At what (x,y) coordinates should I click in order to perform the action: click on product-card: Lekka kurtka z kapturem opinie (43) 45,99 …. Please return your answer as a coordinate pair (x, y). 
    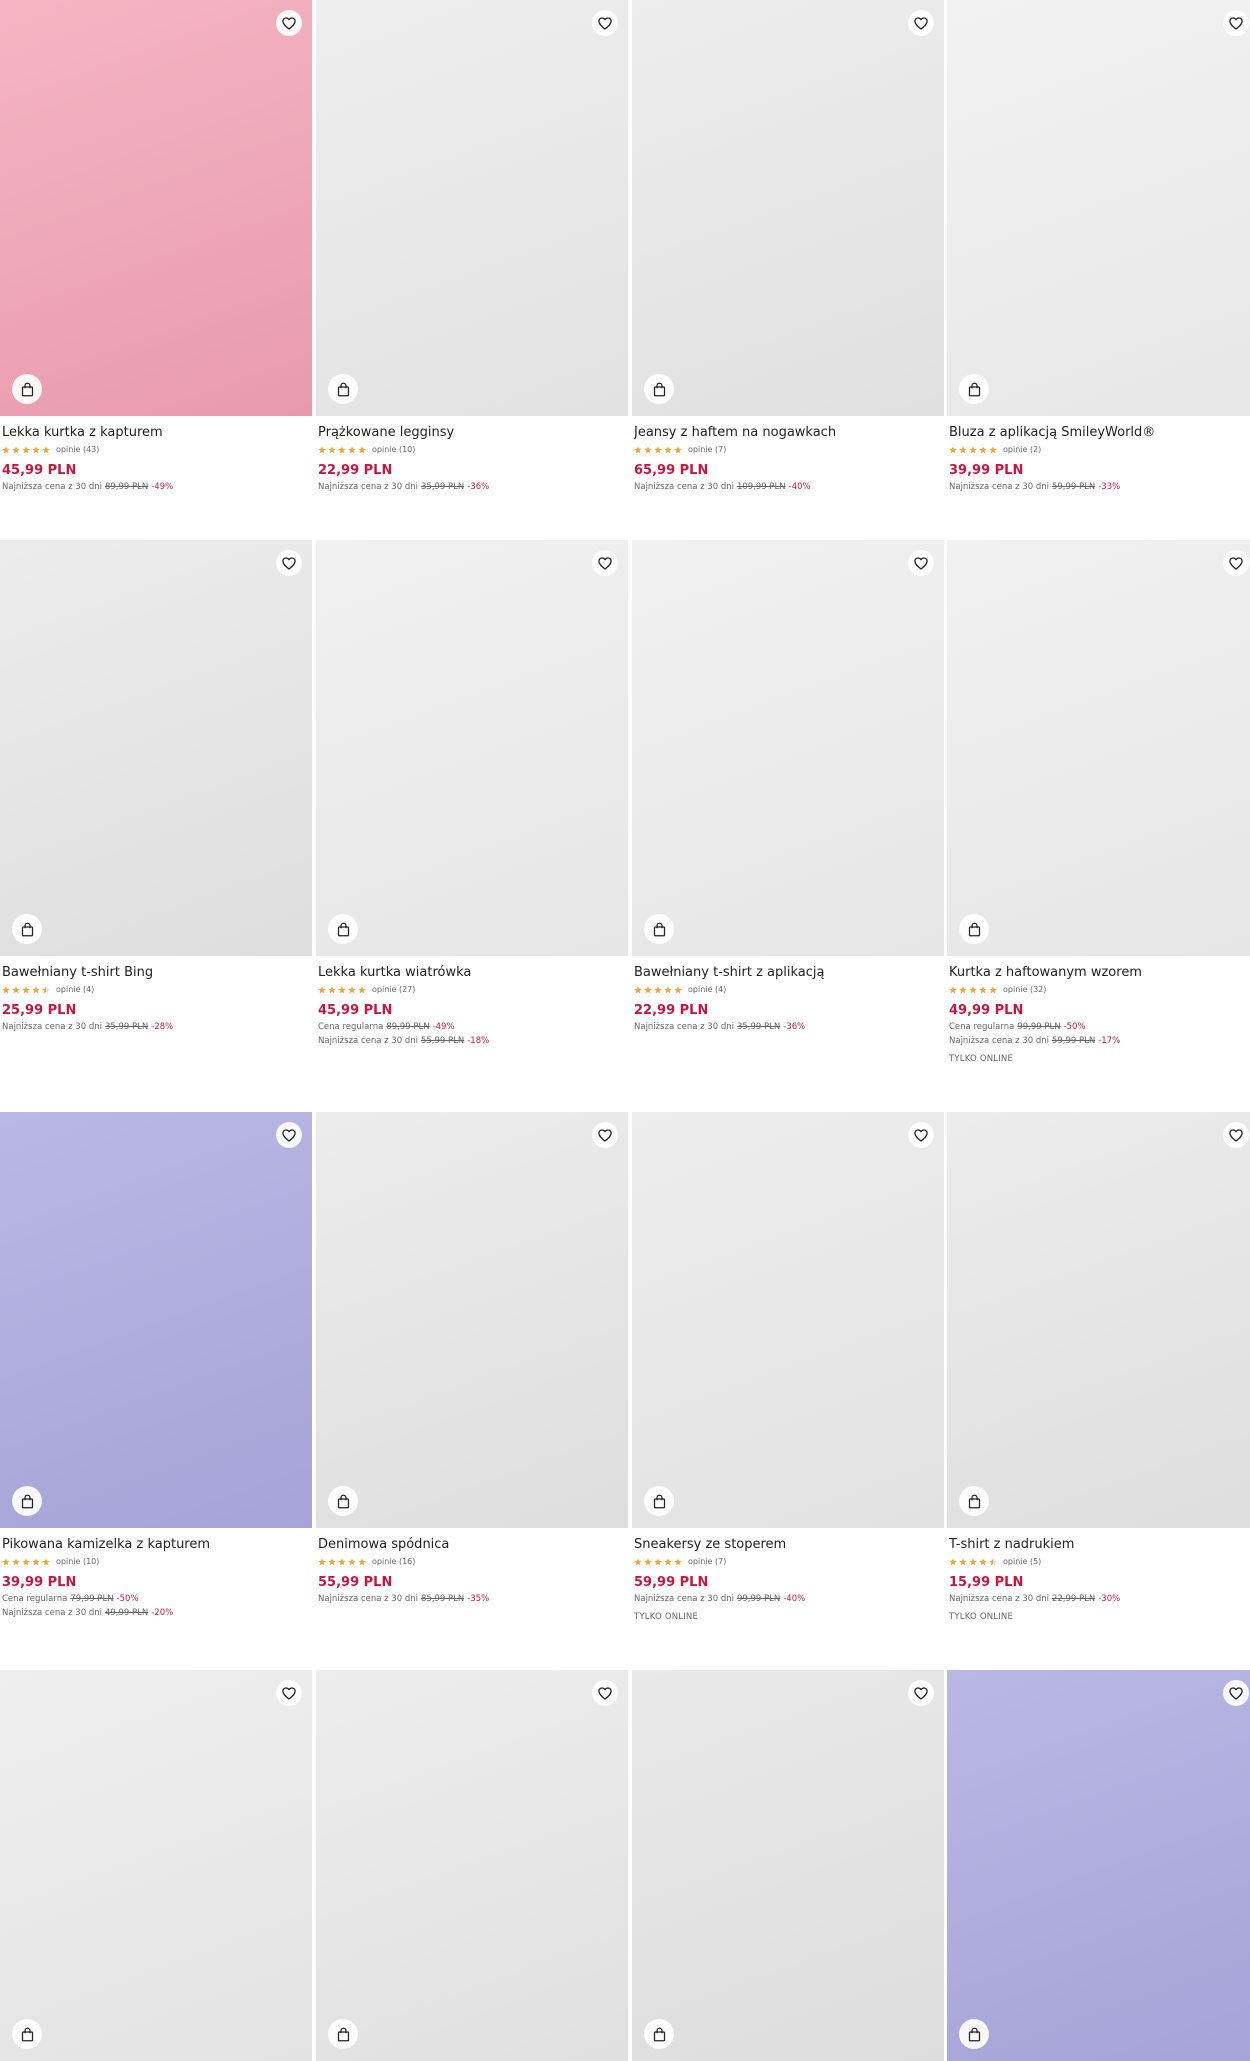
    Looking at the image, I should click on (156, 246).